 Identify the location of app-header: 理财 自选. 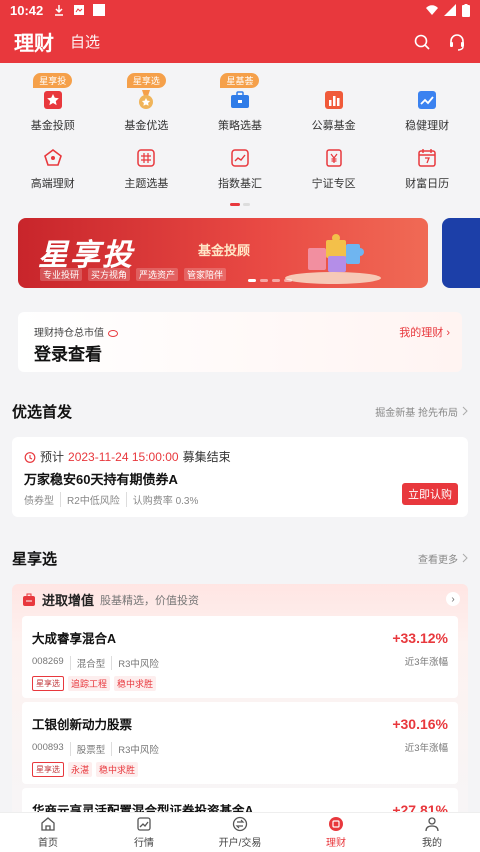
(240, 41).